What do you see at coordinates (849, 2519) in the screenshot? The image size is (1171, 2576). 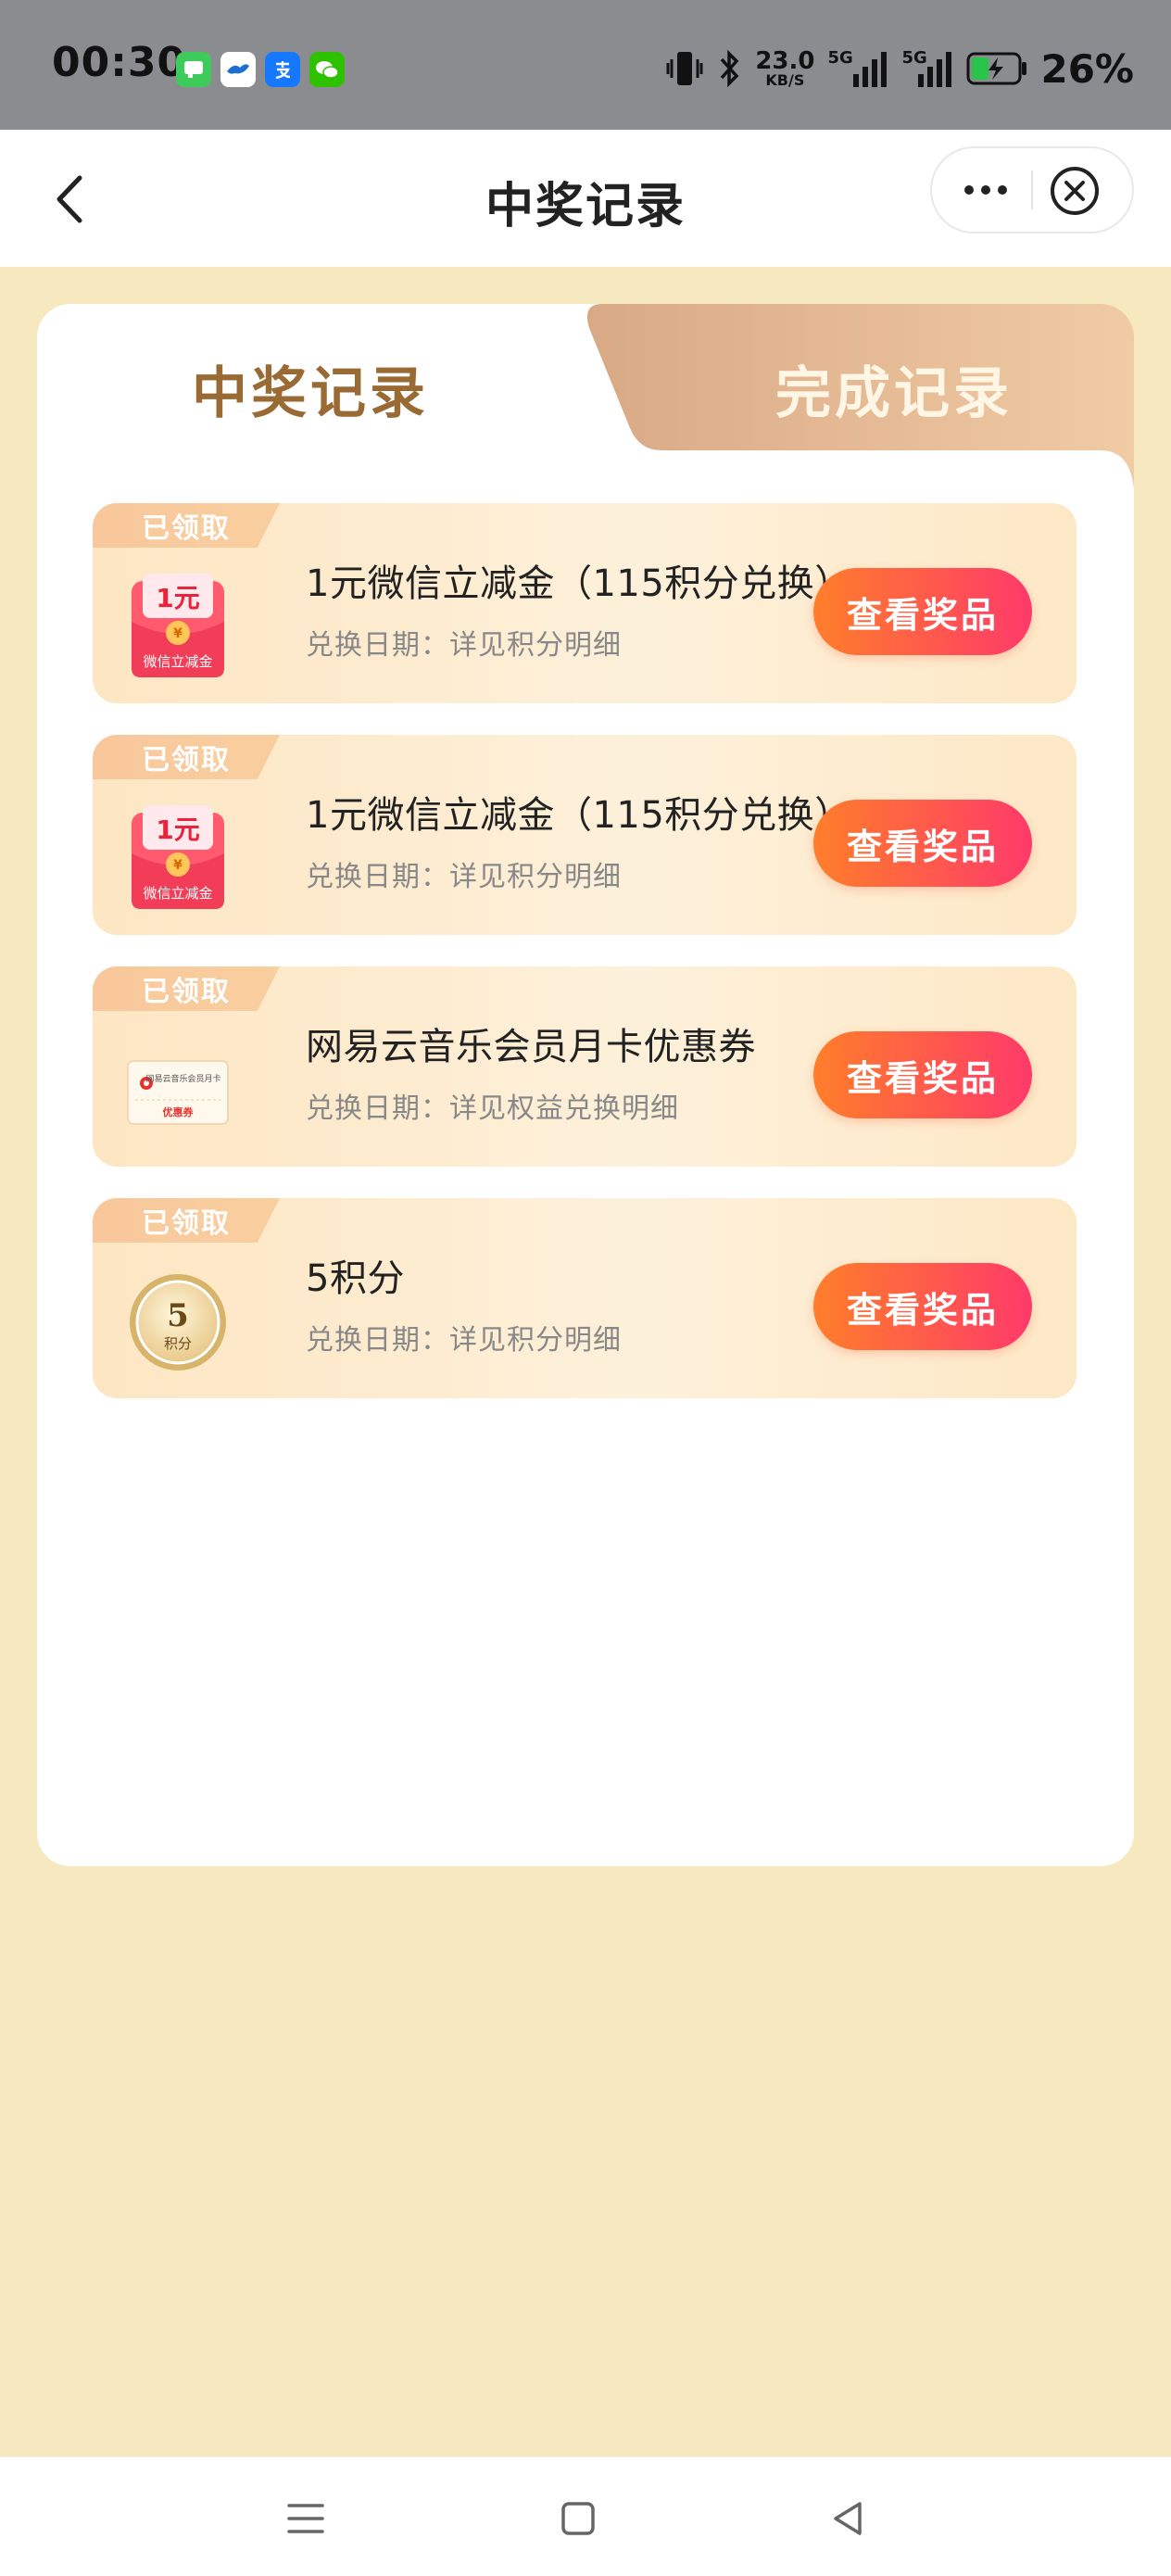 I see `back-triangle-icon` at bounding box center [849, 2519].